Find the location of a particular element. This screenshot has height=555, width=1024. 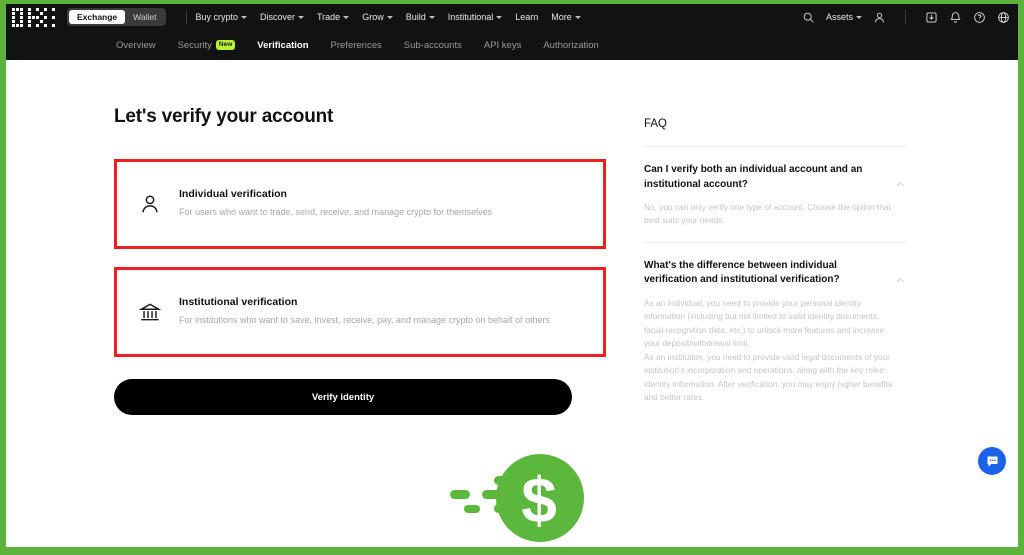

subnav-label: Sub-accounts is located at coordinates (432, 45).